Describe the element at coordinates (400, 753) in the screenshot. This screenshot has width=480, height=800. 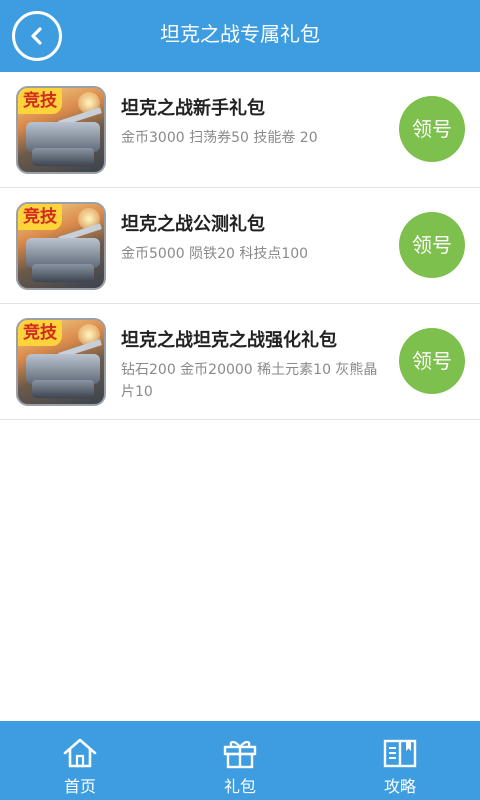
I see `book-icon` at that location.